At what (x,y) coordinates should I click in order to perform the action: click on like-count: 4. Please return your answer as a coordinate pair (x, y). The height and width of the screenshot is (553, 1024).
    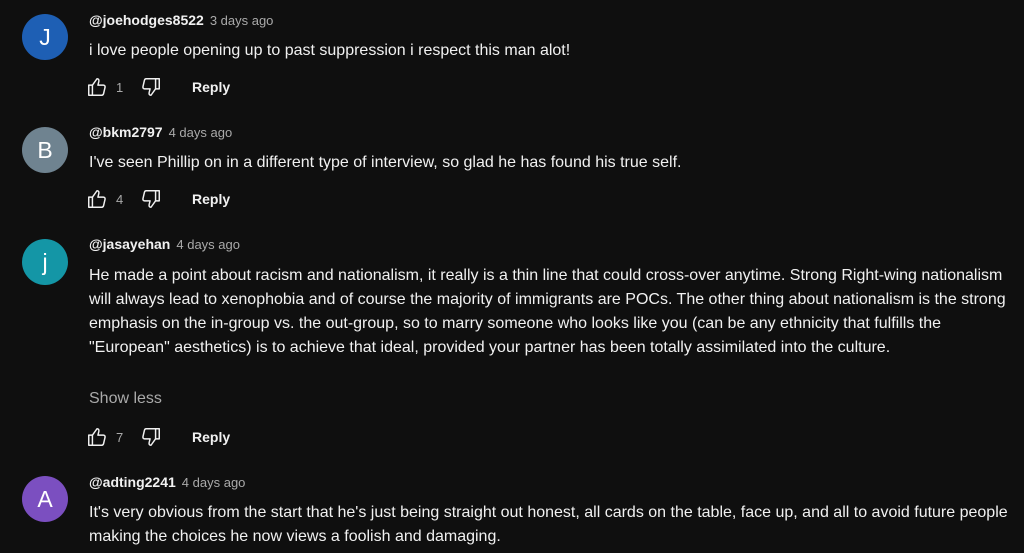
    Looking at the image, I should click on (120, 199).